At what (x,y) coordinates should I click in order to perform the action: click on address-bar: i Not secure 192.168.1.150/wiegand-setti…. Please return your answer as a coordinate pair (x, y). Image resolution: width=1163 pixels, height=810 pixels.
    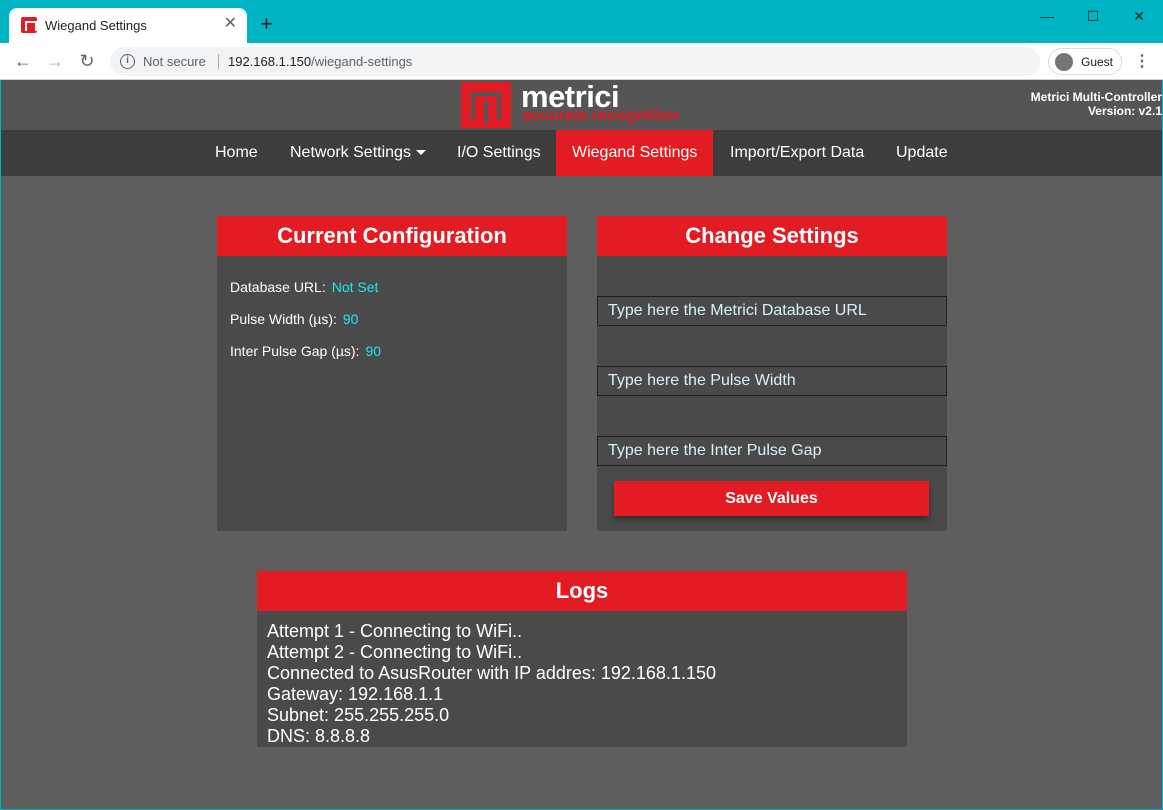
    Looking at the image, I should click on (575, 61).